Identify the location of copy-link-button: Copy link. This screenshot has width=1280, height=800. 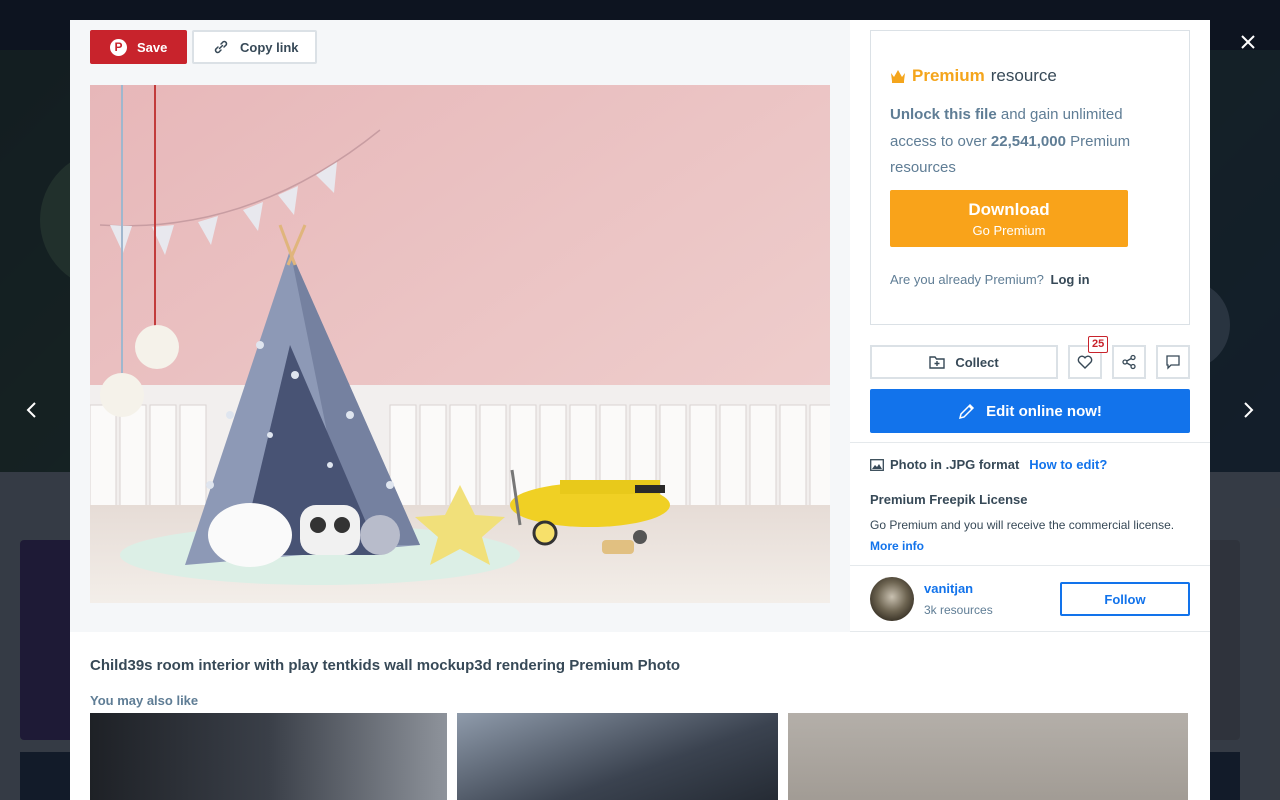
(254, 47).